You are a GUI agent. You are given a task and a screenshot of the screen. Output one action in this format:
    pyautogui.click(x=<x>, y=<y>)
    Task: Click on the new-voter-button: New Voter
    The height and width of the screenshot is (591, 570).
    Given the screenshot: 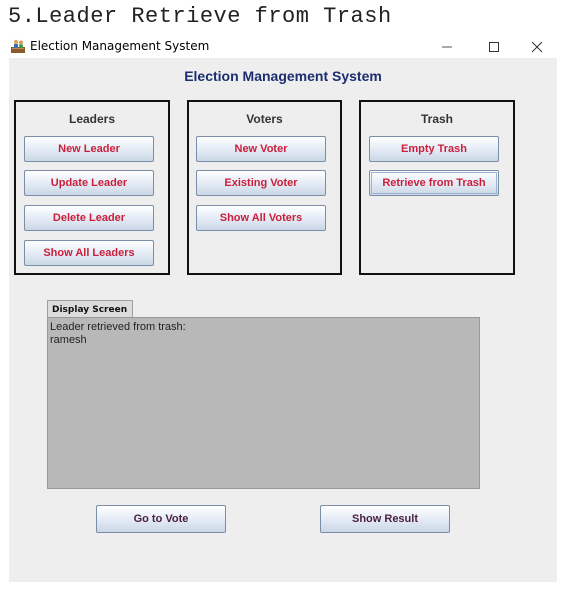 What is the action you would take?
    pyautogui.click(x=261, y=149)
    